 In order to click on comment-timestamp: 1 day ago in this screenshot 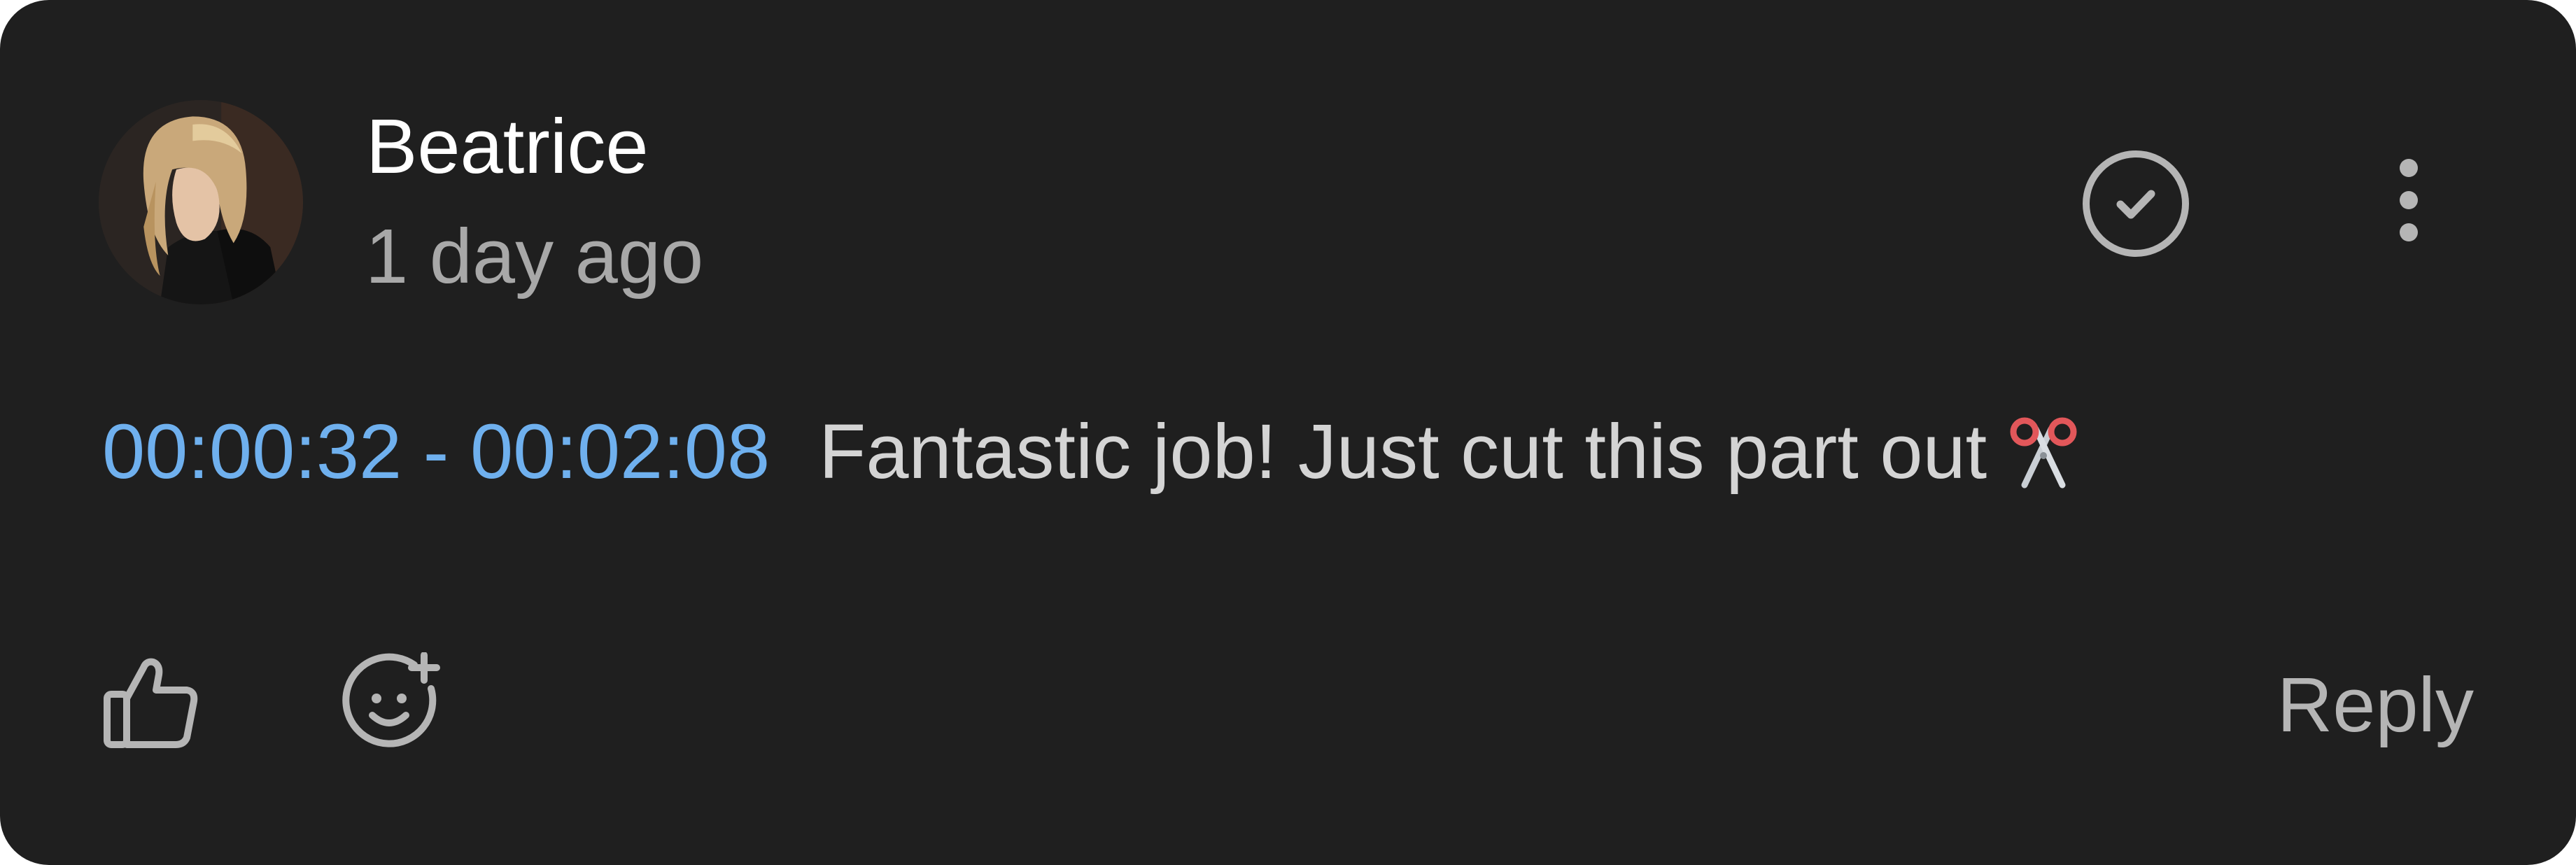, I will do `click(534, 256)`.